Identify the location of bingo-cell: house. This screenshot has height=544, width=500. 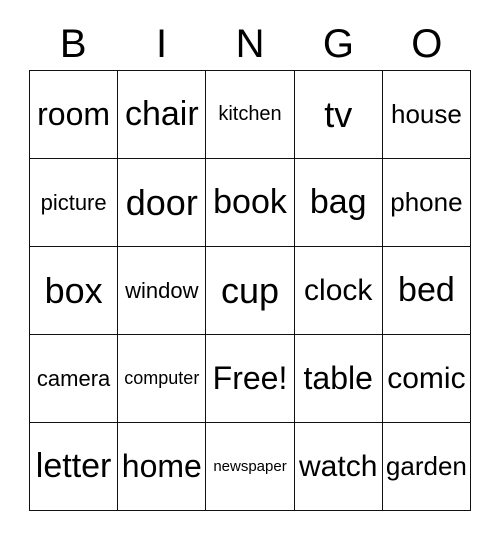
(427, 115).